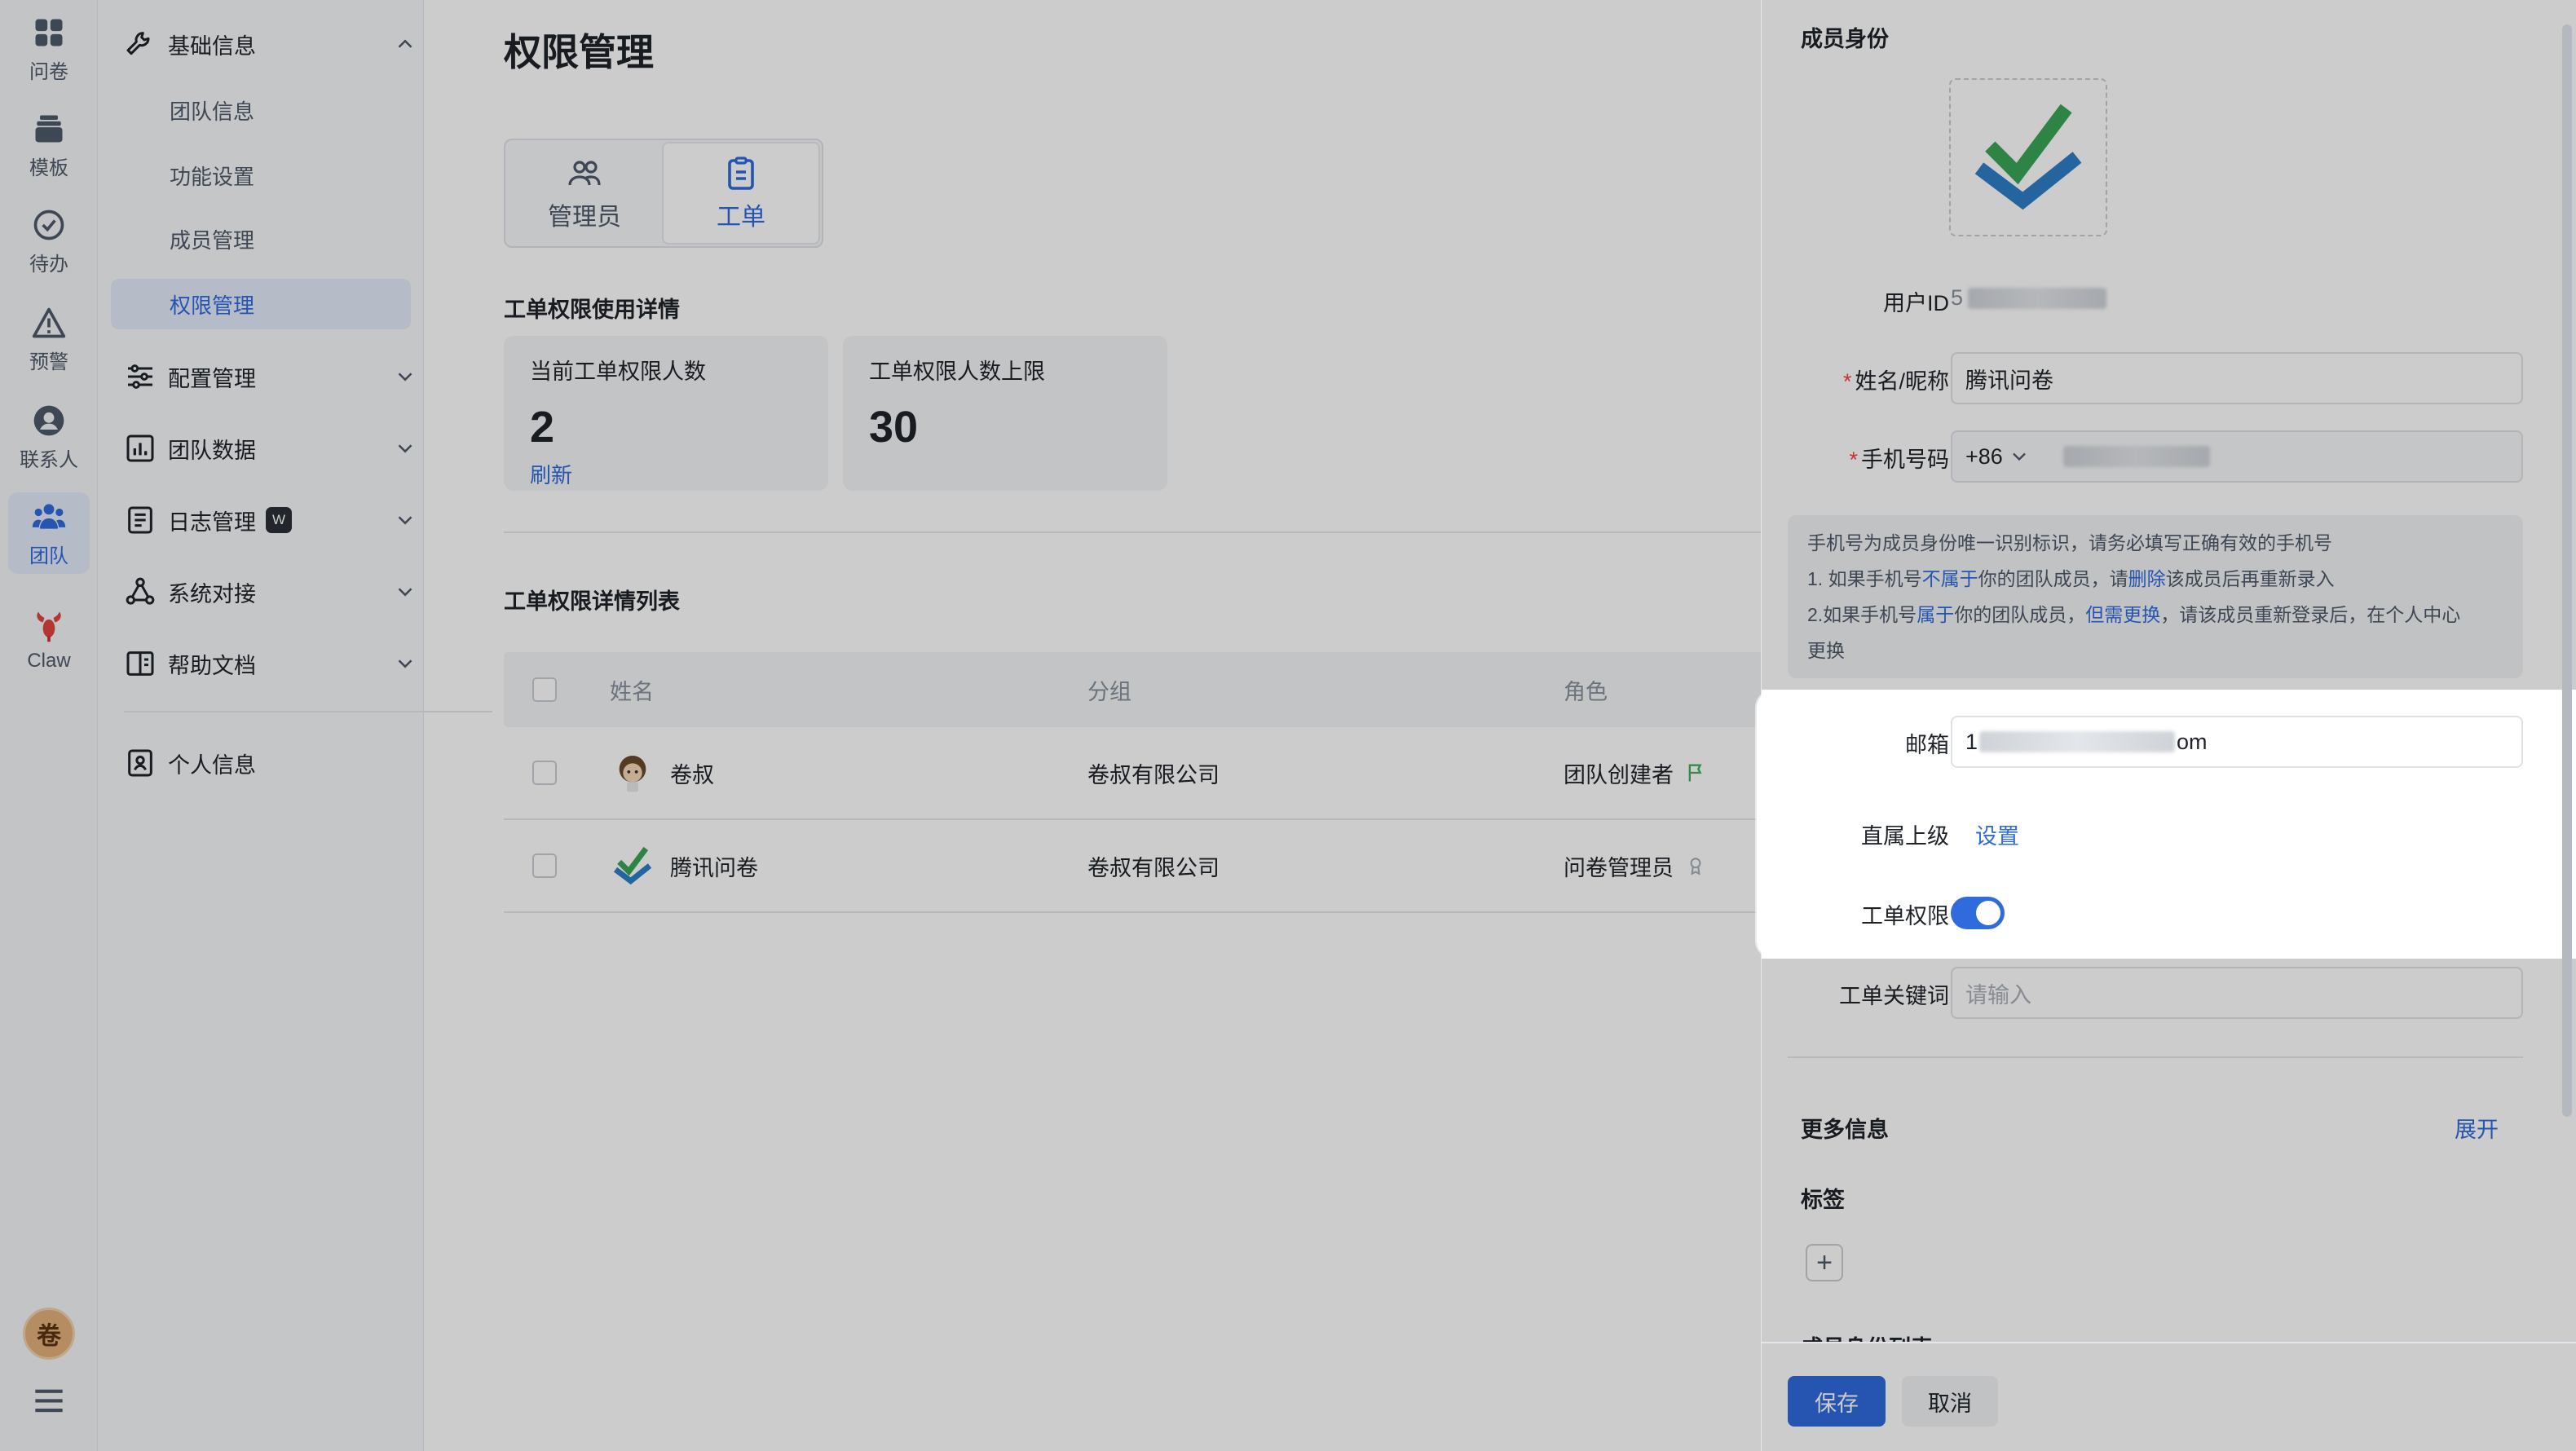 The image size is (2576, 1451). I want to click on log-list-icon, so click(140, 520).